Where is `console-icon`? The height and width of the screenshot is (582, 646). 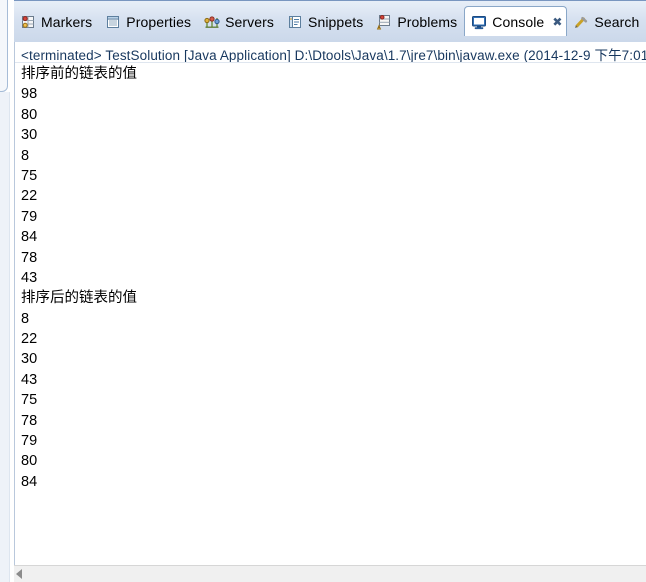
console-icon is located at coordinates (479, 22).